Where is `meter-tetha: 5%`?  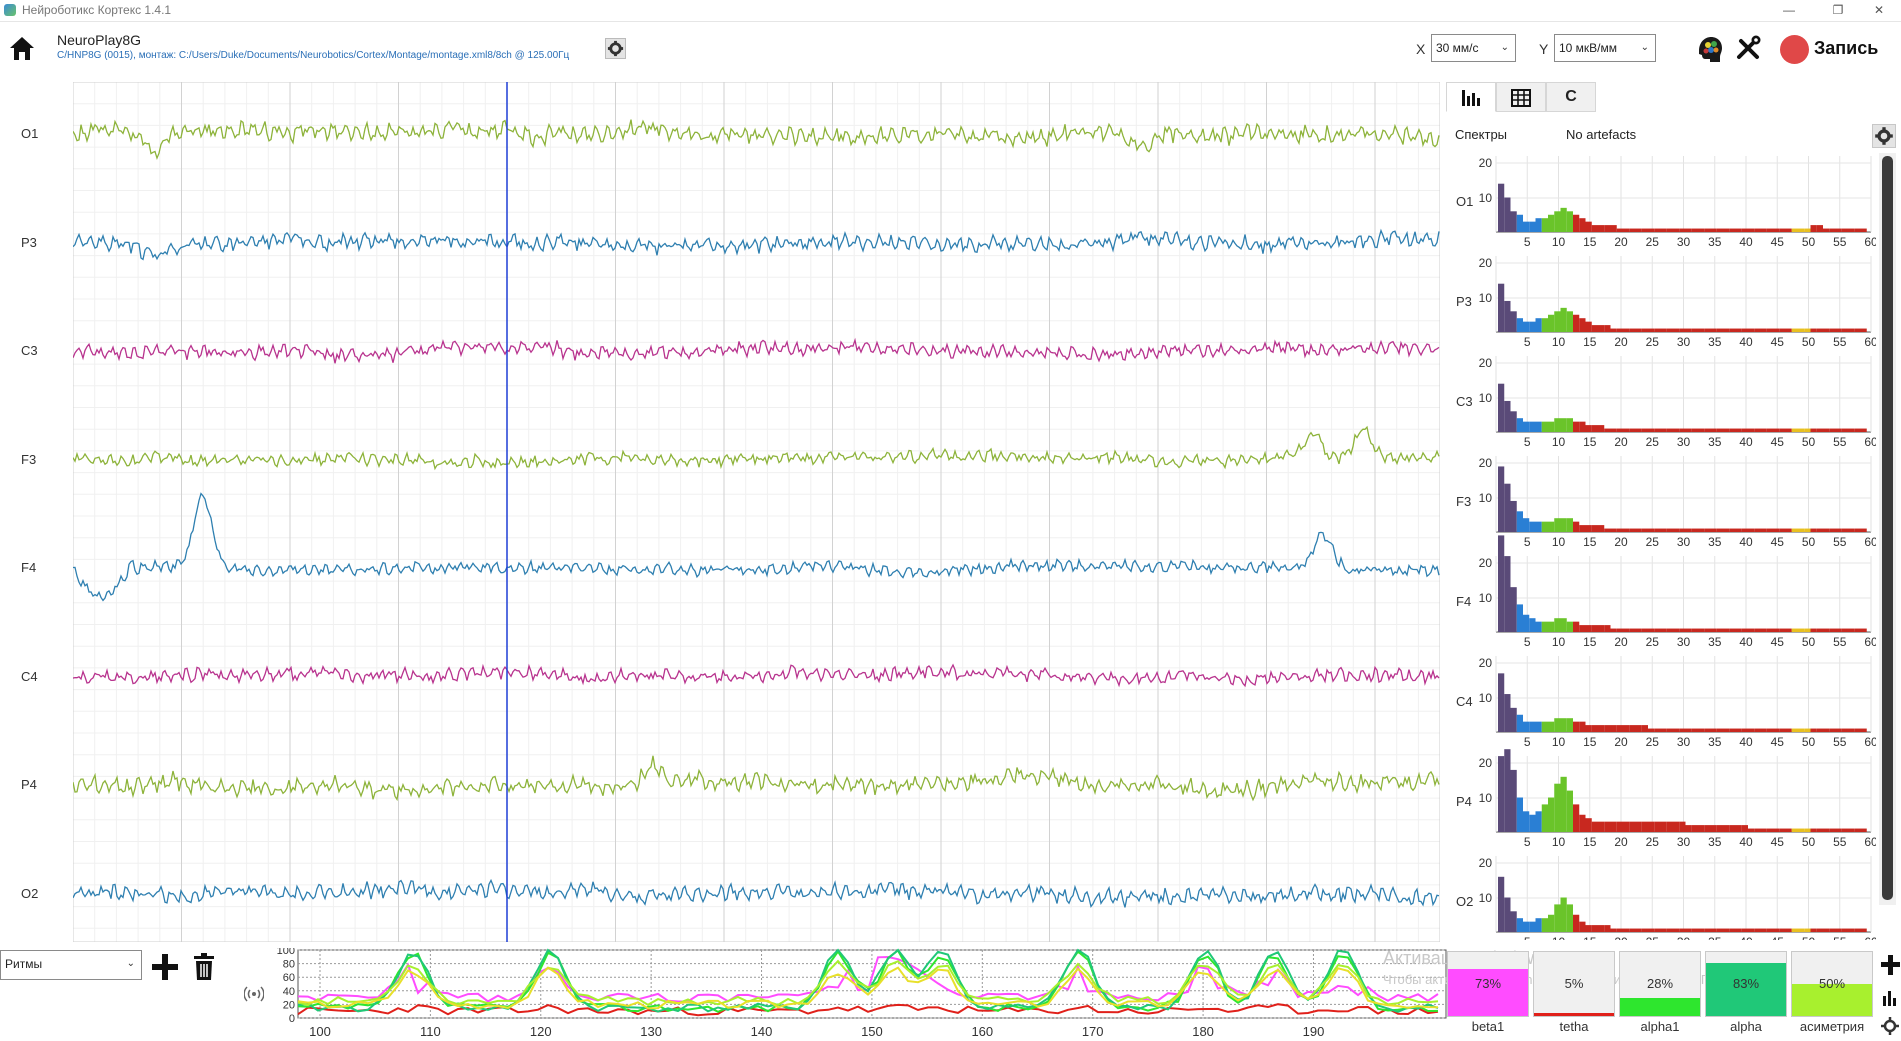 meter-tetha: 5% is located at coordinates (1574, 984).